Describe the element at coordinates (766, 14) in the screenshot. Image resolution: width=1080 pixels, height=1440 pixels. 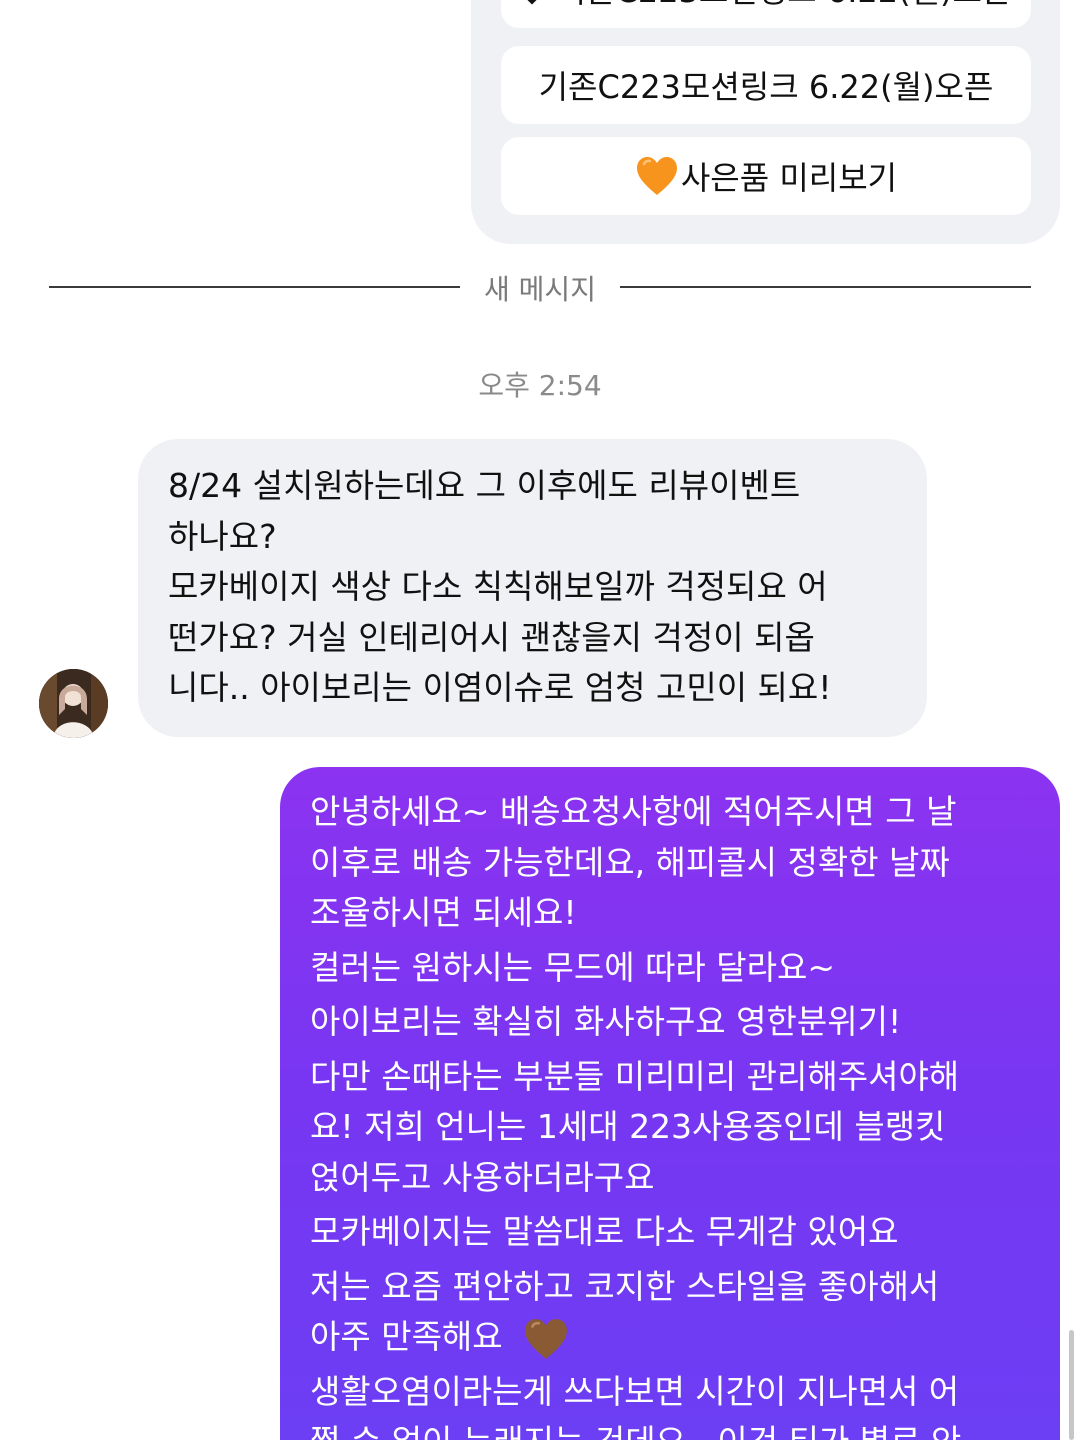
I see `quick-reply-button-motionlink-partial: 기존C223모션링크 6.22(월)오픈` at that location.